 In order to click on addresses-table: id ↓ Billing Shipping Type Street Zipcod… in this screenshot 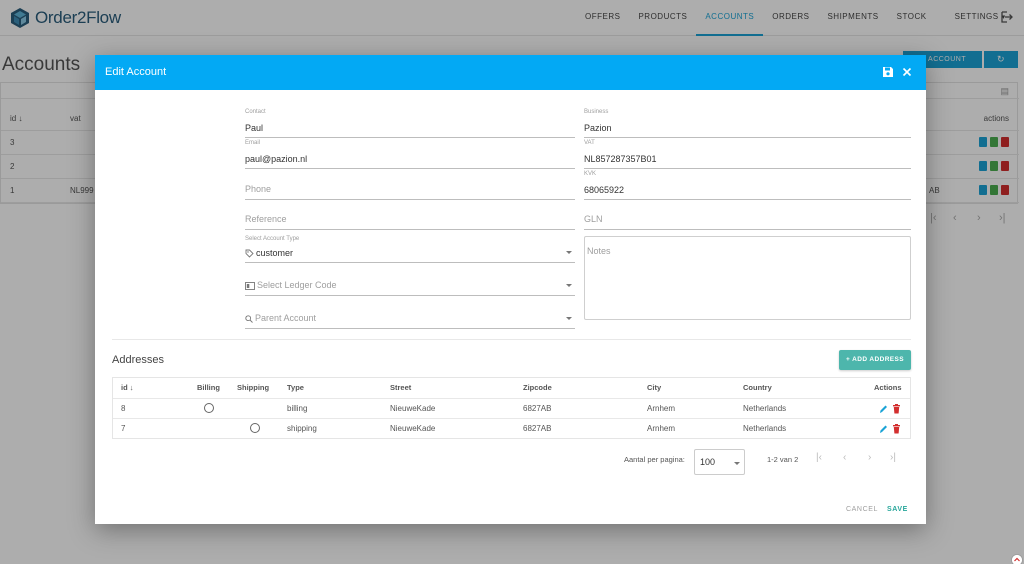, I will do `click(511, 408)`.